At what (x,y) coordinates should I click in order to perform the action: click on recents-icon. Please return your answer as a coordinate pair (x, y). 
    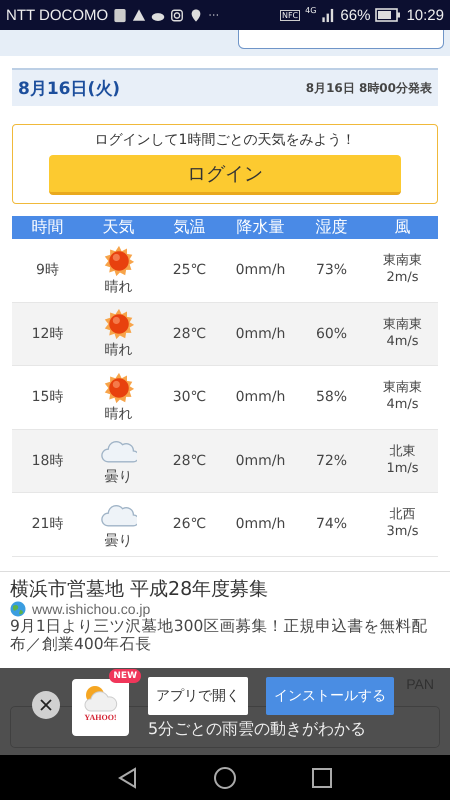
    Looking at the image, I should click on (322, 778).